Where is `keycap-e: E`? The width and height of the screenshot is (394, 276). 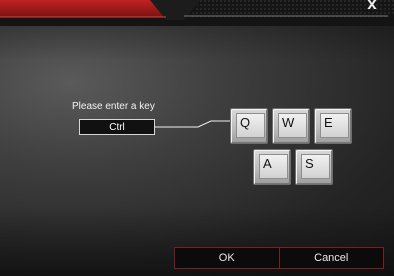 keycap-e: E is located at coordinates (333, 126).